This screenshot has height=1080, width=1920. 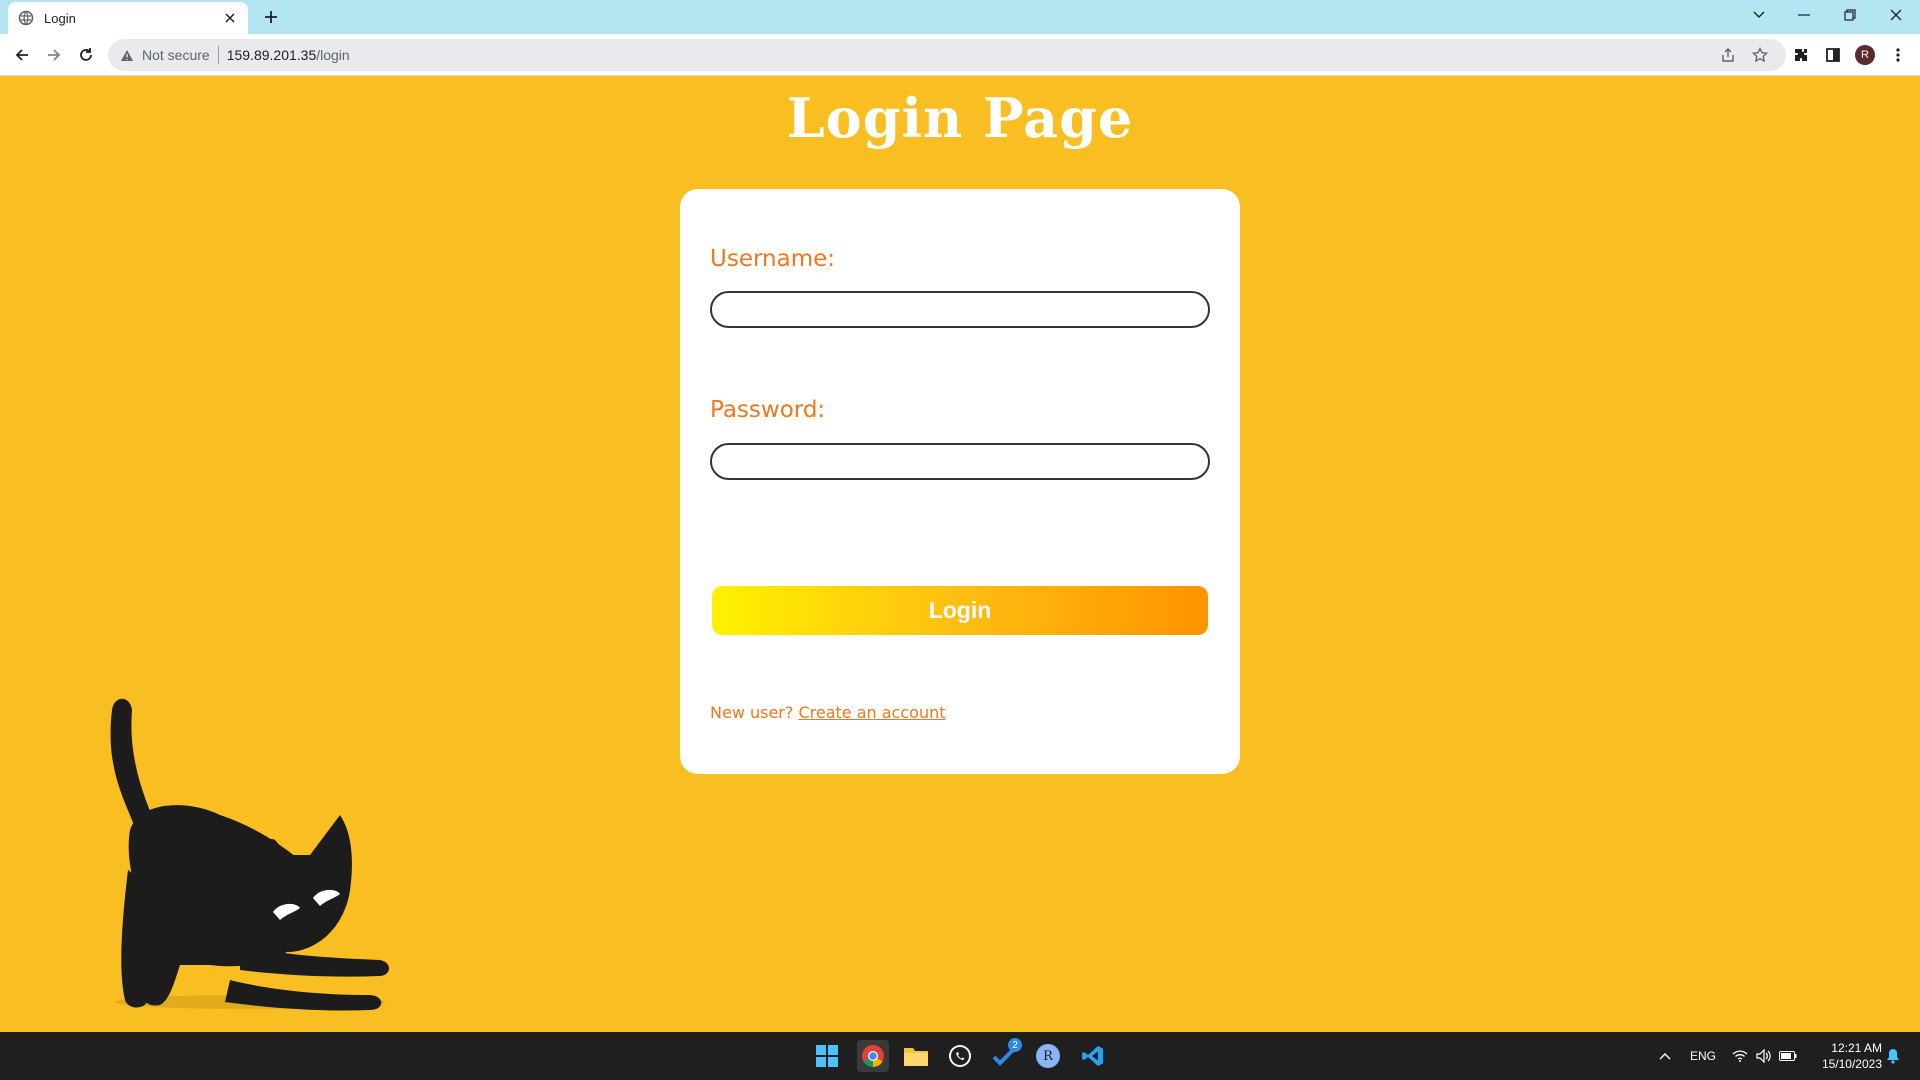 I want to click on todo-badge: 2, so click(x=1015, y=1045).